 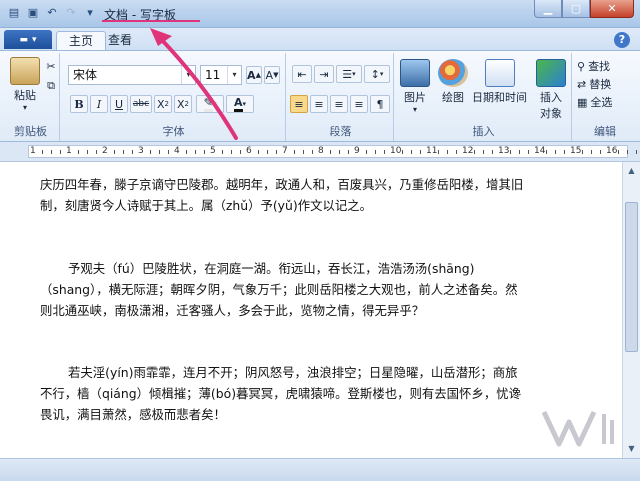 I want to click on font-size-select: 11 ▾, so click(x=221, y=75).